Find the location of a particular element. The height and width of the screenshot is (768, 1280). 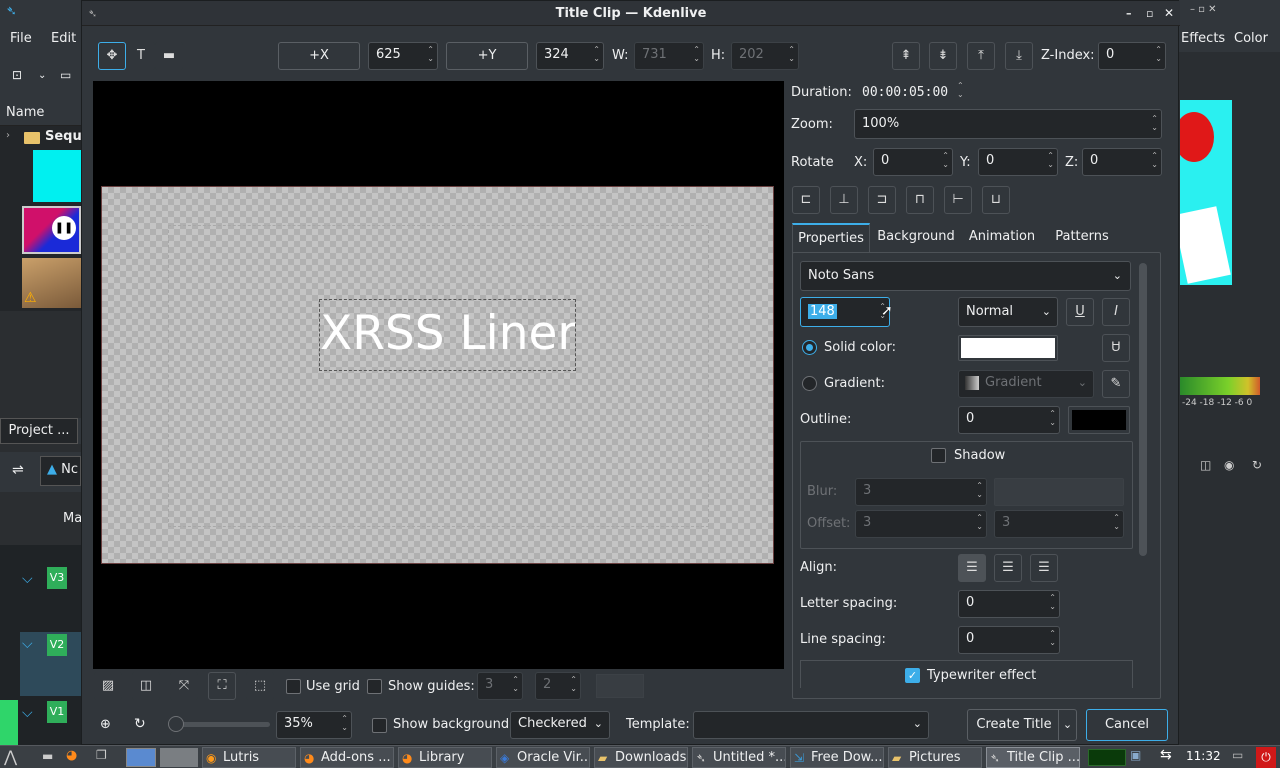

zoom-percent-input: 35% ⌃ ⌄ is located at coordinates (314, 725).